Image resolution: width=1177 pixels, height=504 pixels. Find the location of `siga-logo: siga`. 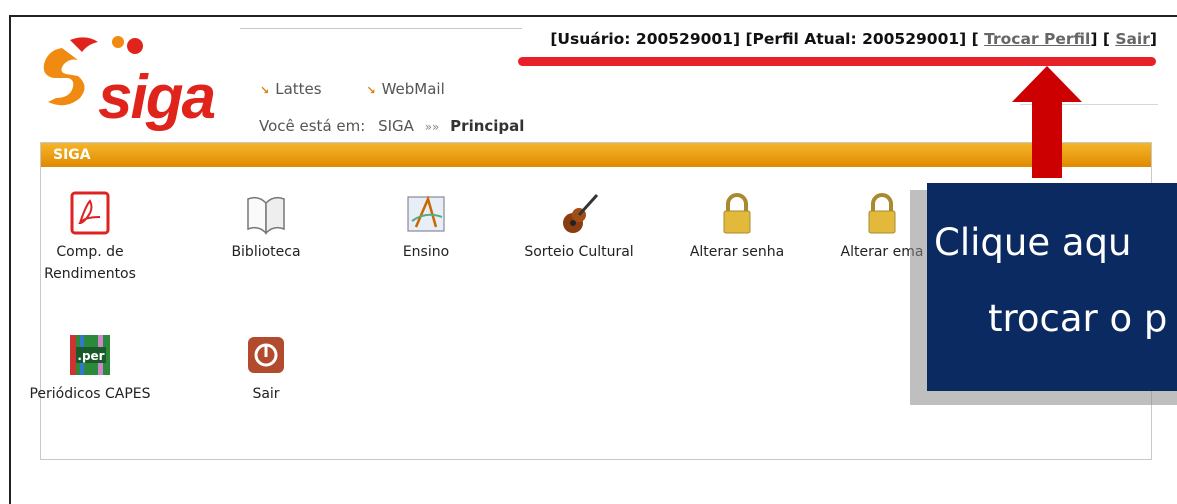

siga-logo: siga is located at coordinates (140, 81).